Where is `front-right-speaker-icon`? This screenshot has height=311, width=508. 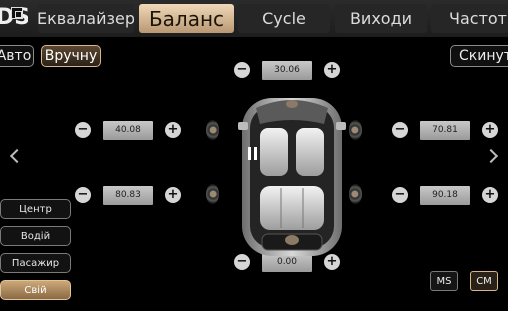
front-right-speaker-icon is located at coordinates (355, 130).